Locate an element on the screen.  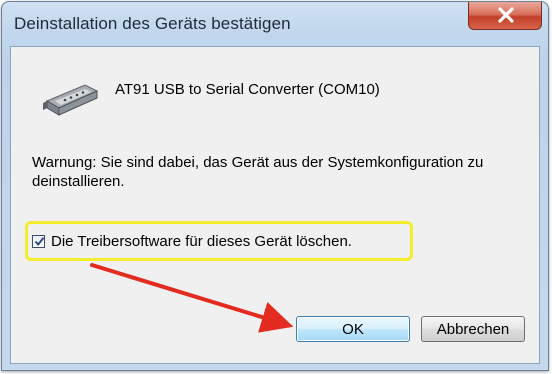
usb-serial-connector-icon is located at coordinates (71, 100).